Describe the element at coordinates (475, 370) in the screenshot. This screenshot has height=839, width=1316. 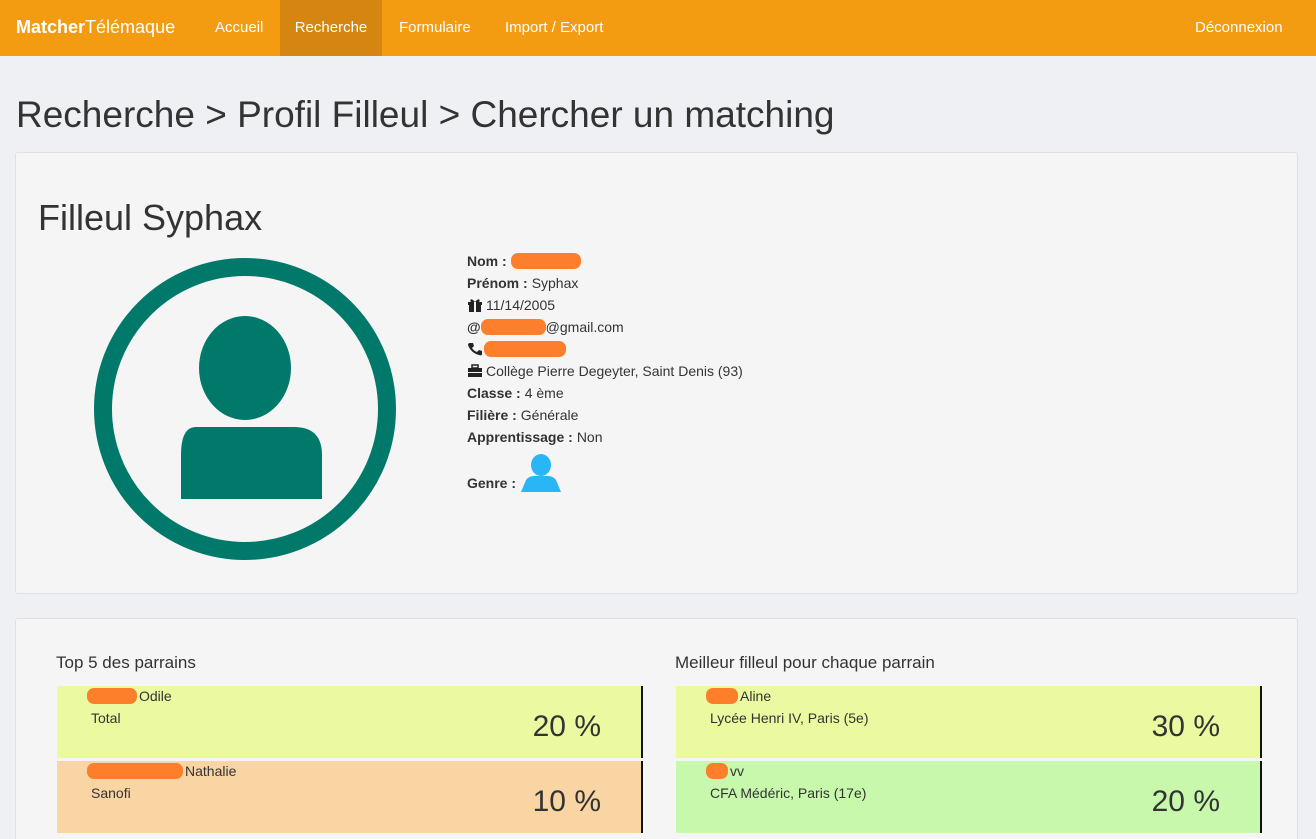
I see `briefcase-icon` at that location.